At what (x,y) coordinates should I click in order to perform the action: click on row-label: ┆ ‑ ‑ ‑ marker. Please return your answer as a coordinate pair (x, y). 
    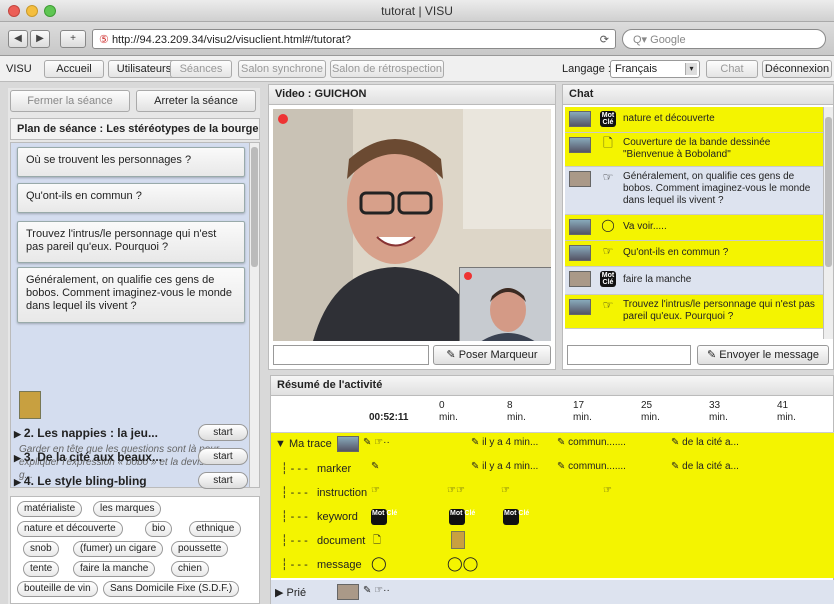
    Looking at the image, I should click on (316, 469).